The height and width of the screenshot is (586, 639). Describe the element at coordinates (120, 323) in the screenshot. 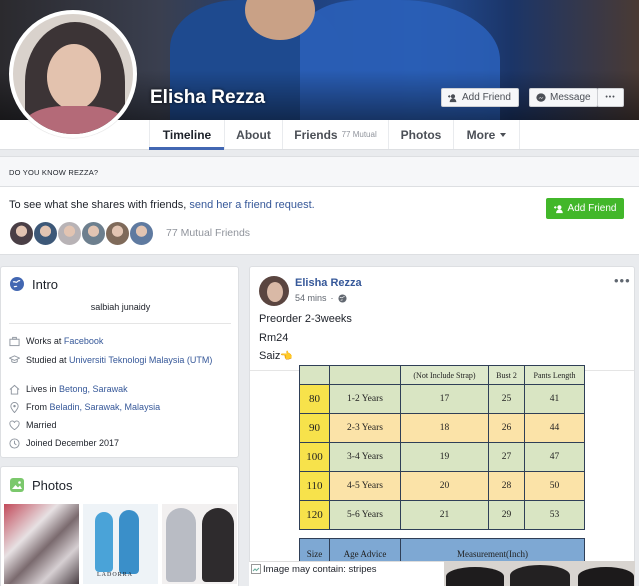

I see `divider` at that location.